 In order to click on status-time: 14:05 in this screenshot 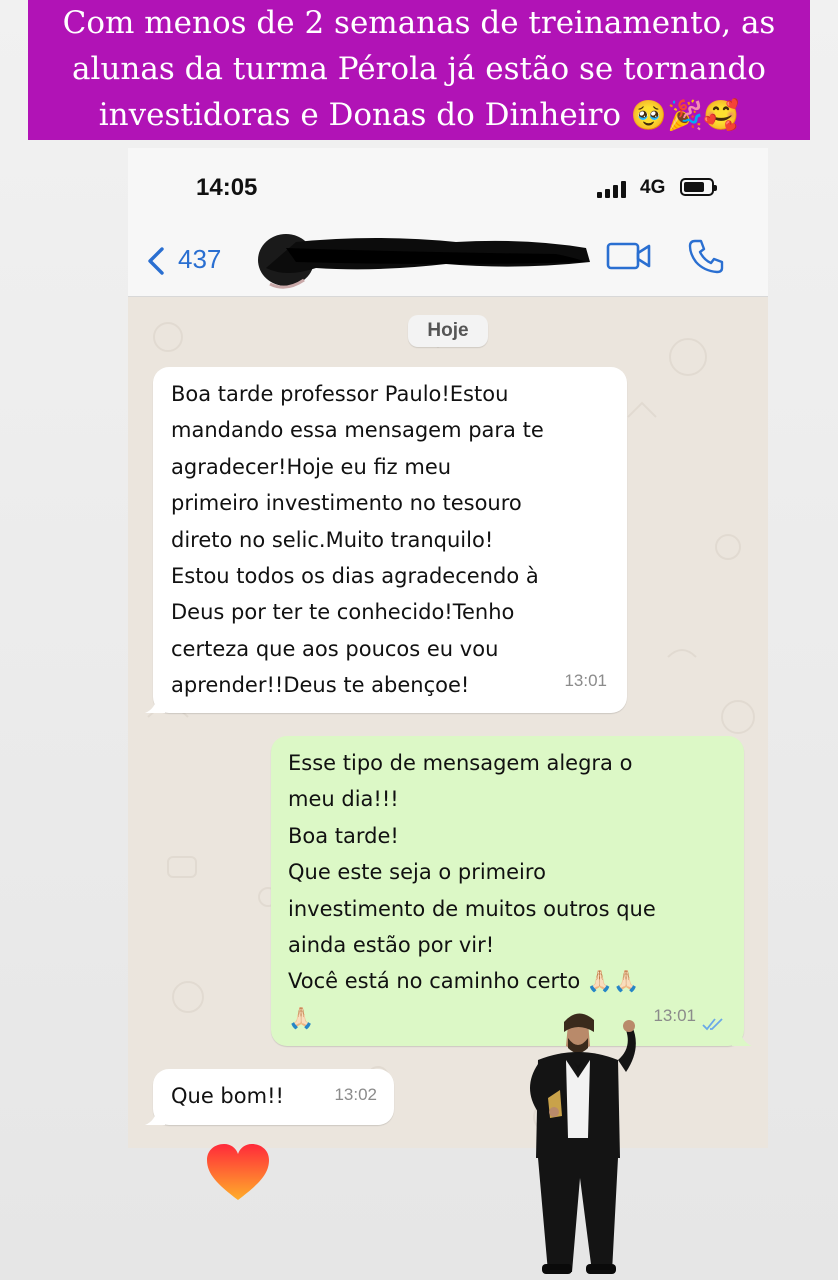, I will do `click(227, 187)`.